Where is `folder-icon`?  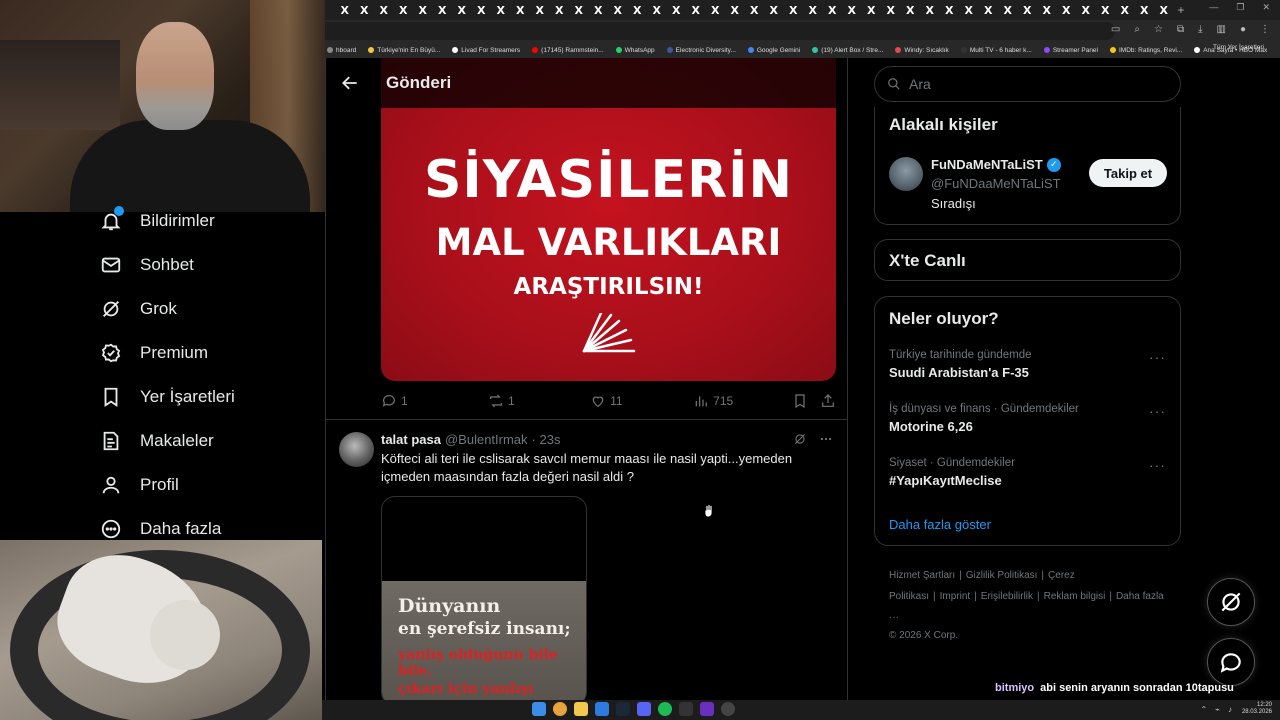 folder-icon is located at coordinates (581, 709).